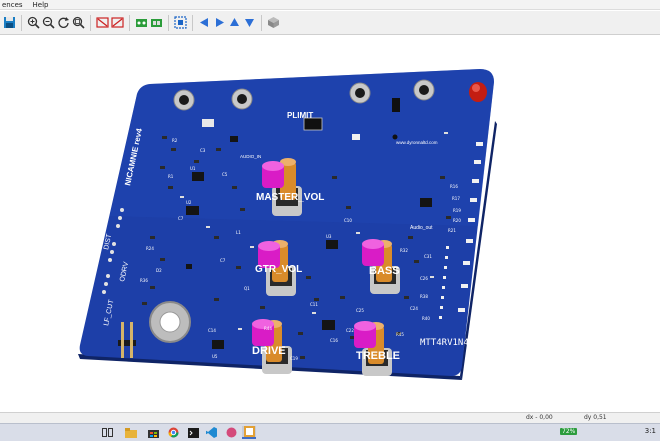 This screenshot has width=660, height=441. Describe the element at coordinates (141, 22) in the screenshot. I see `show-through-holes-icon` at that location.